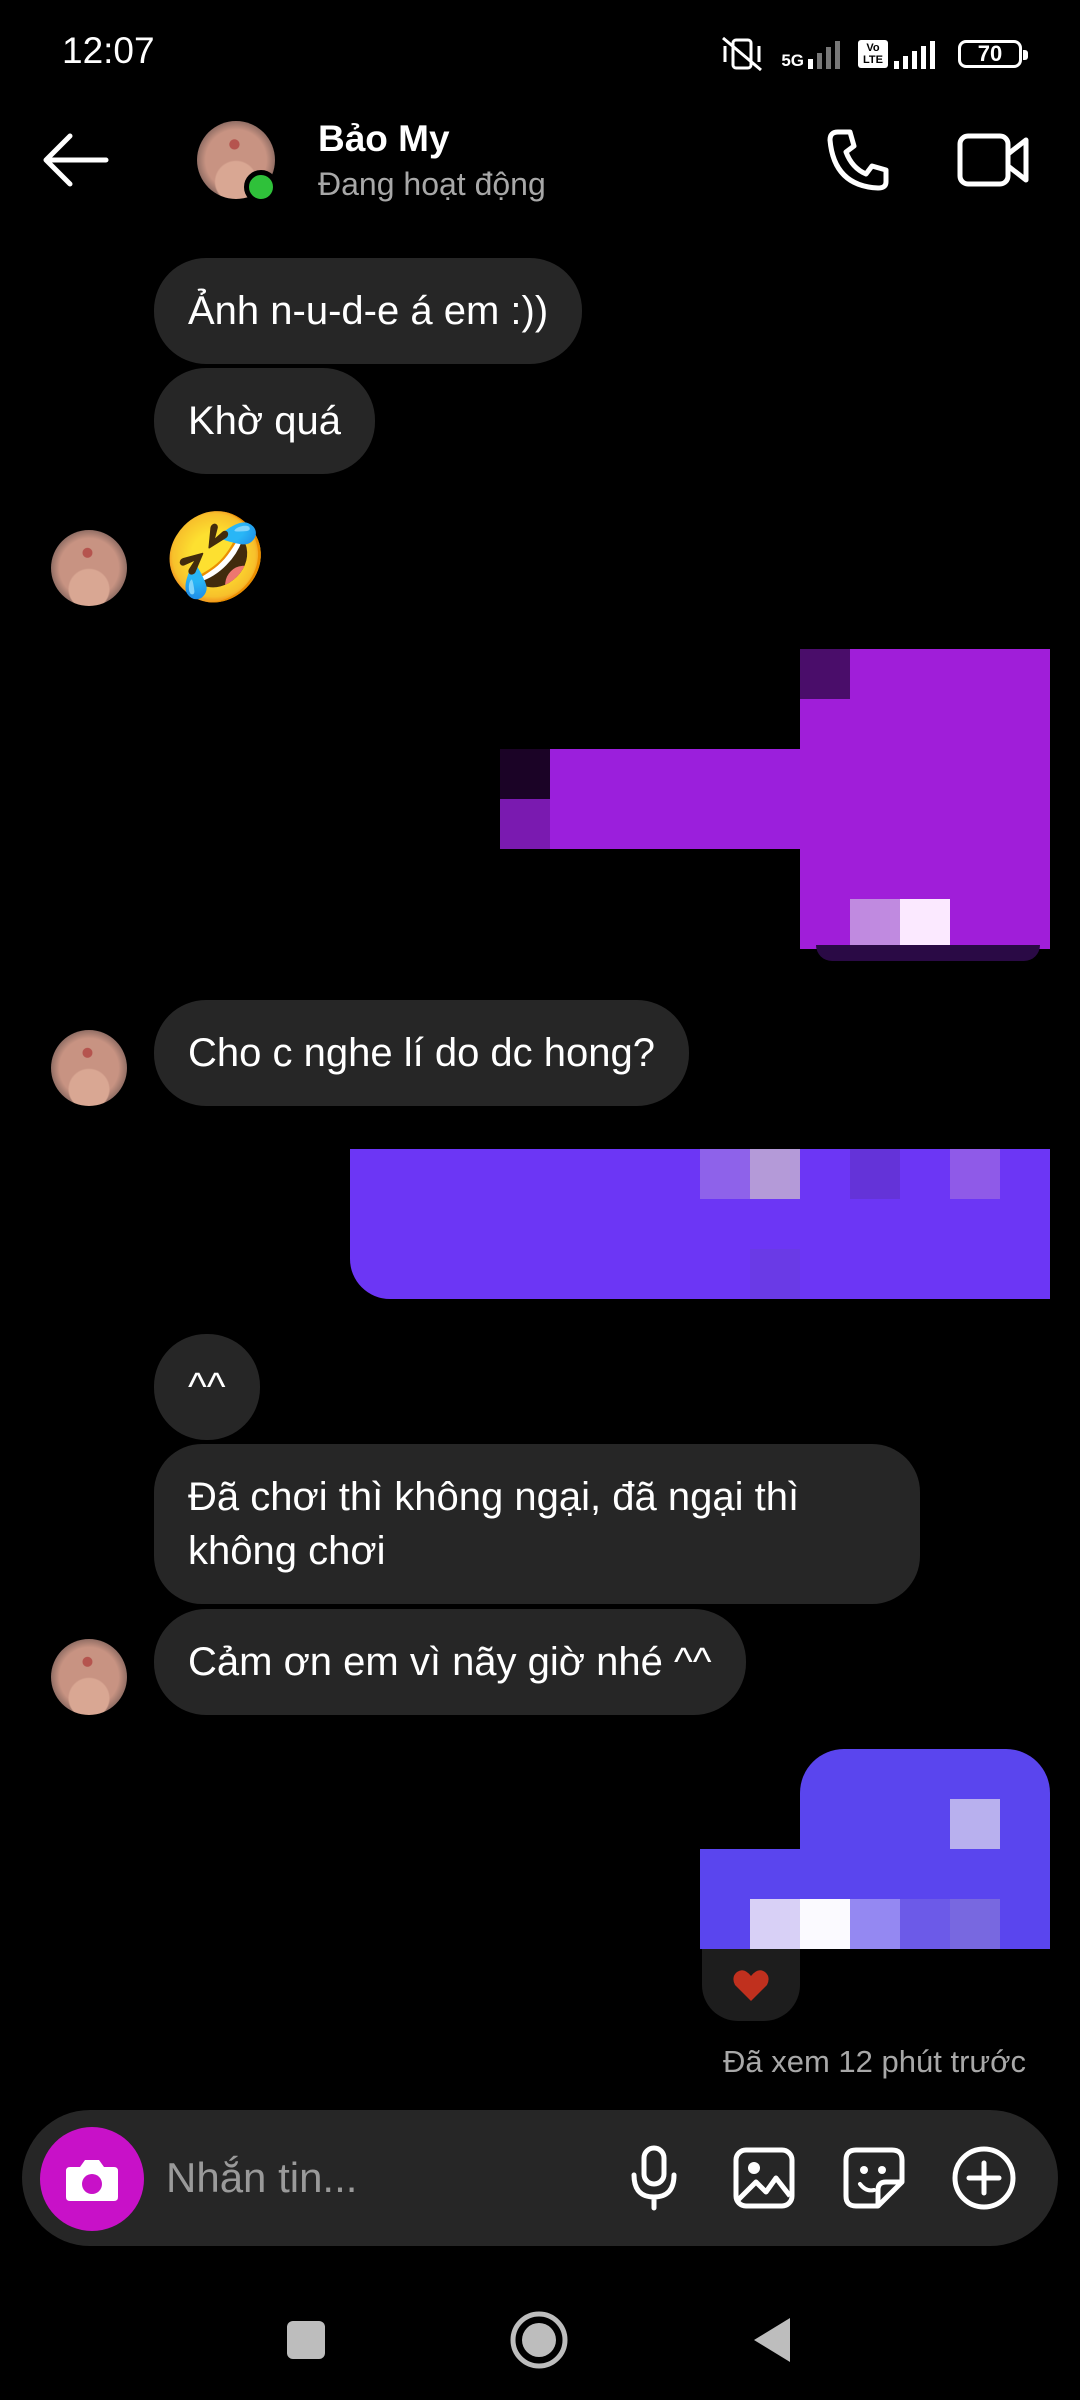  I want to click on network-type-label: 5G, so click(792, 60).